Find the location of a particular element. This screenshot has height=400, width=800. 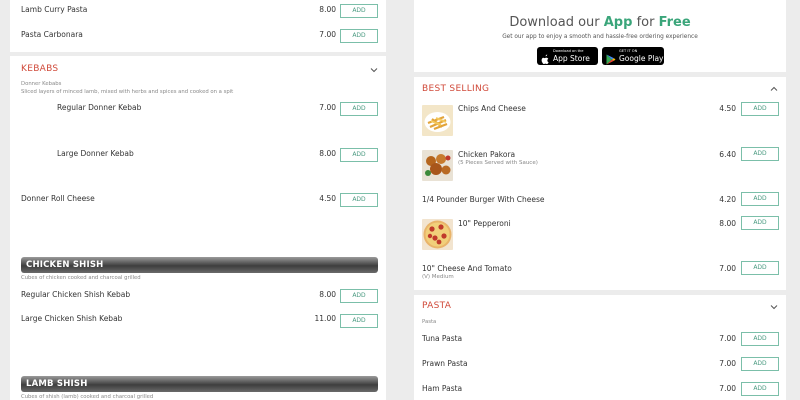

item-name: Prawn Pasta is located at coordinates (445, 363).